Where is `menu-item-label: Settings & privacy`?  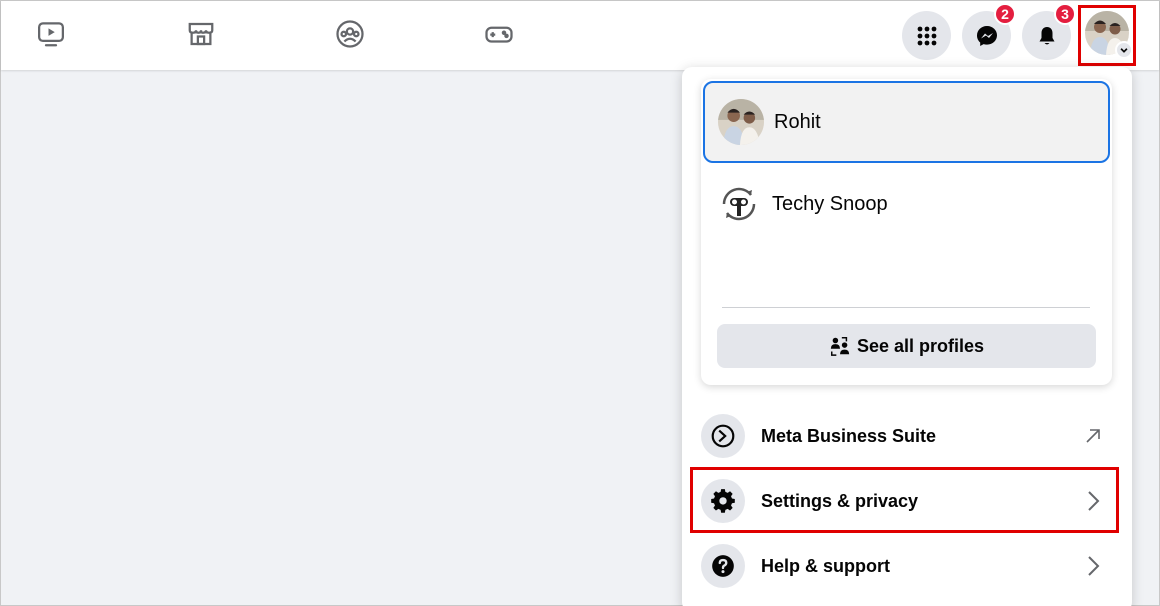
menu-item-label: Settings & privacy is located at coordinates (840, 500).